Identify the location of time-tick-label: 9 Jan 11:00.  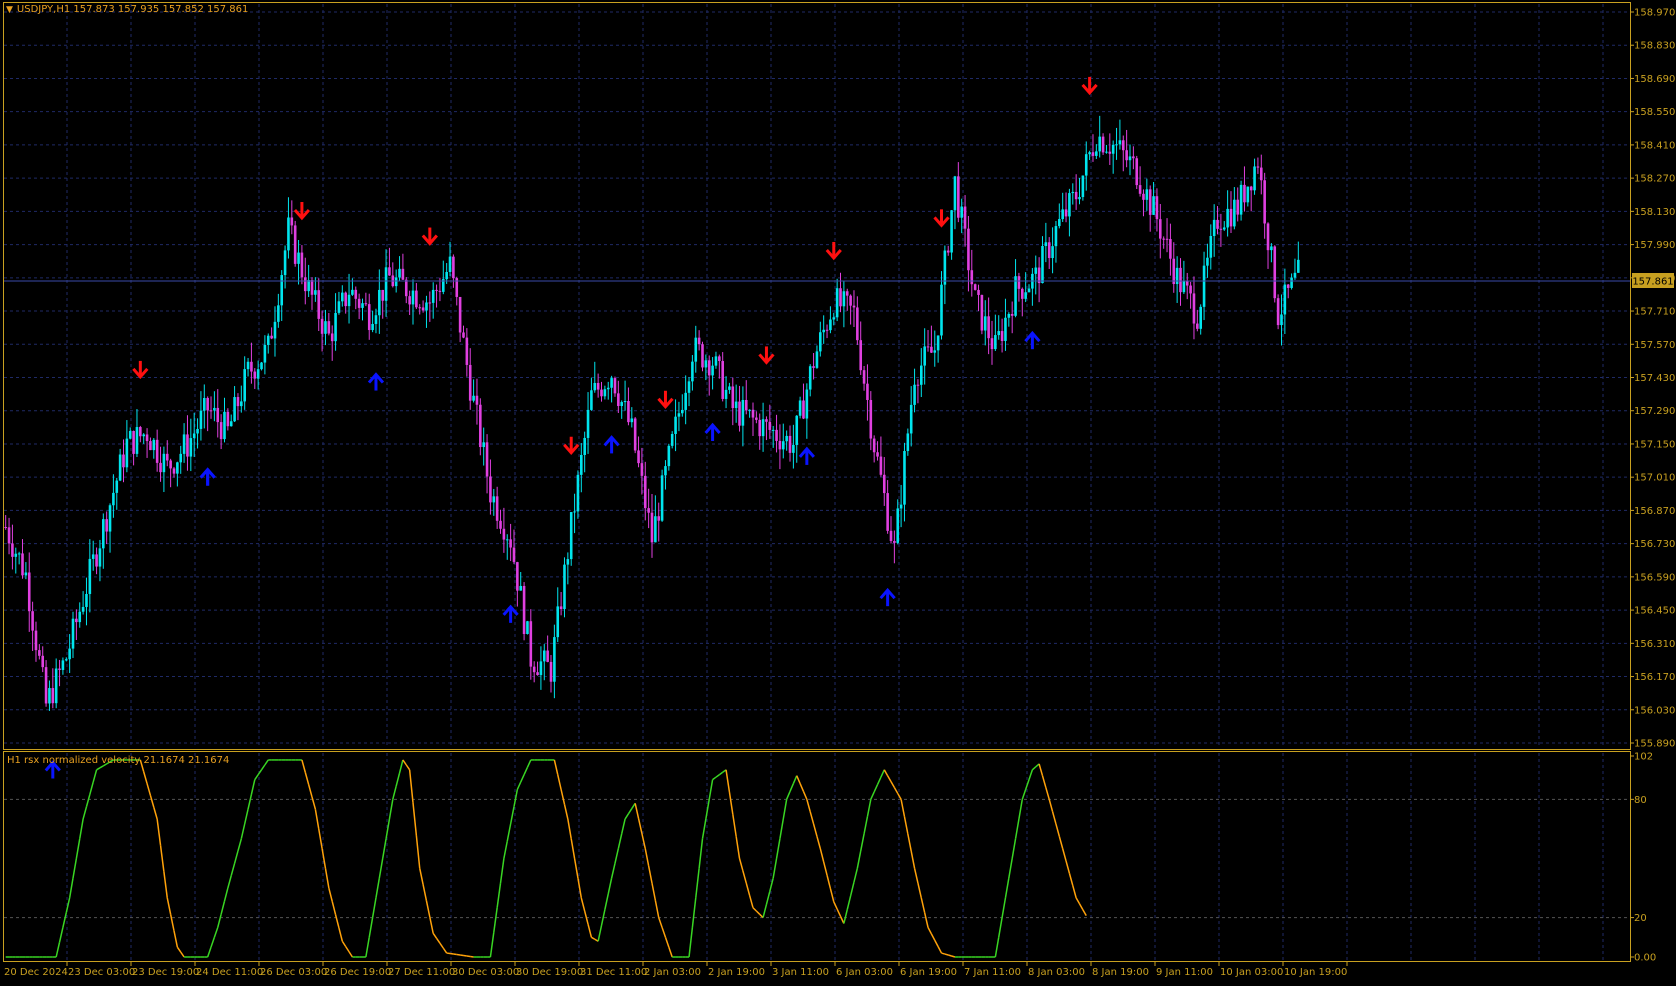
(1184, 972).